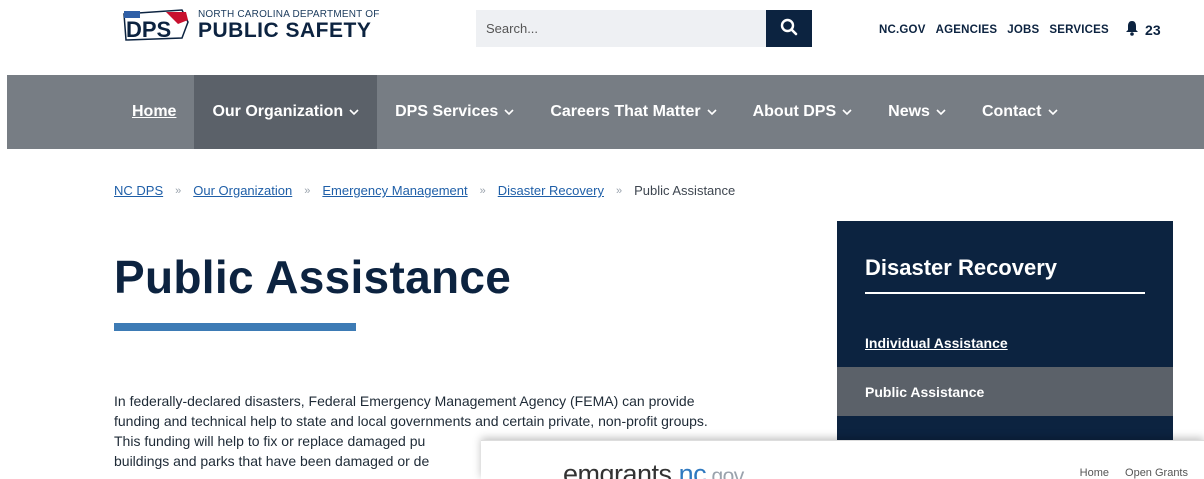 Image resolution: width=1204 pixels, height=479 pixels. I want to click on nav-item-dps-services: DPS Services, so click(454, 112).